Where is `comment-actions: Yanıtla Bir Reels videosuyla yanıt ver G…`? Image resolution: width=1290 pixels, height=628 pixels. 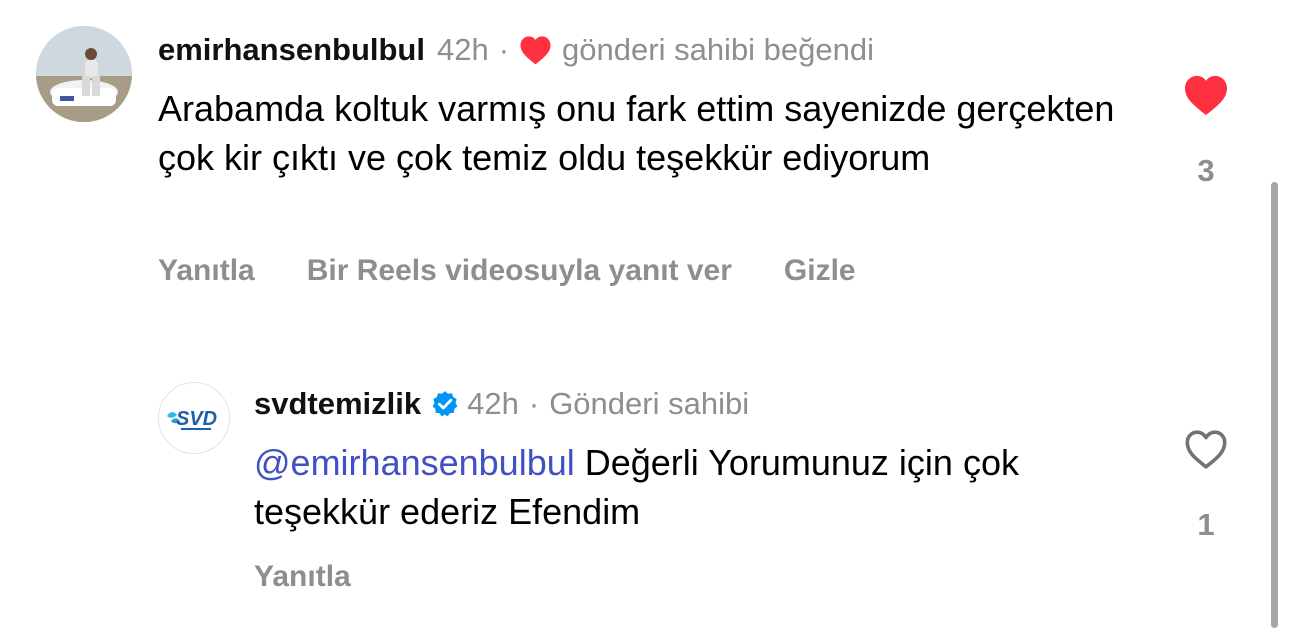
comment-actions: Yanıtla Bir Reels videosuyla yanıt ver G… is located at coordinates (533, 271).